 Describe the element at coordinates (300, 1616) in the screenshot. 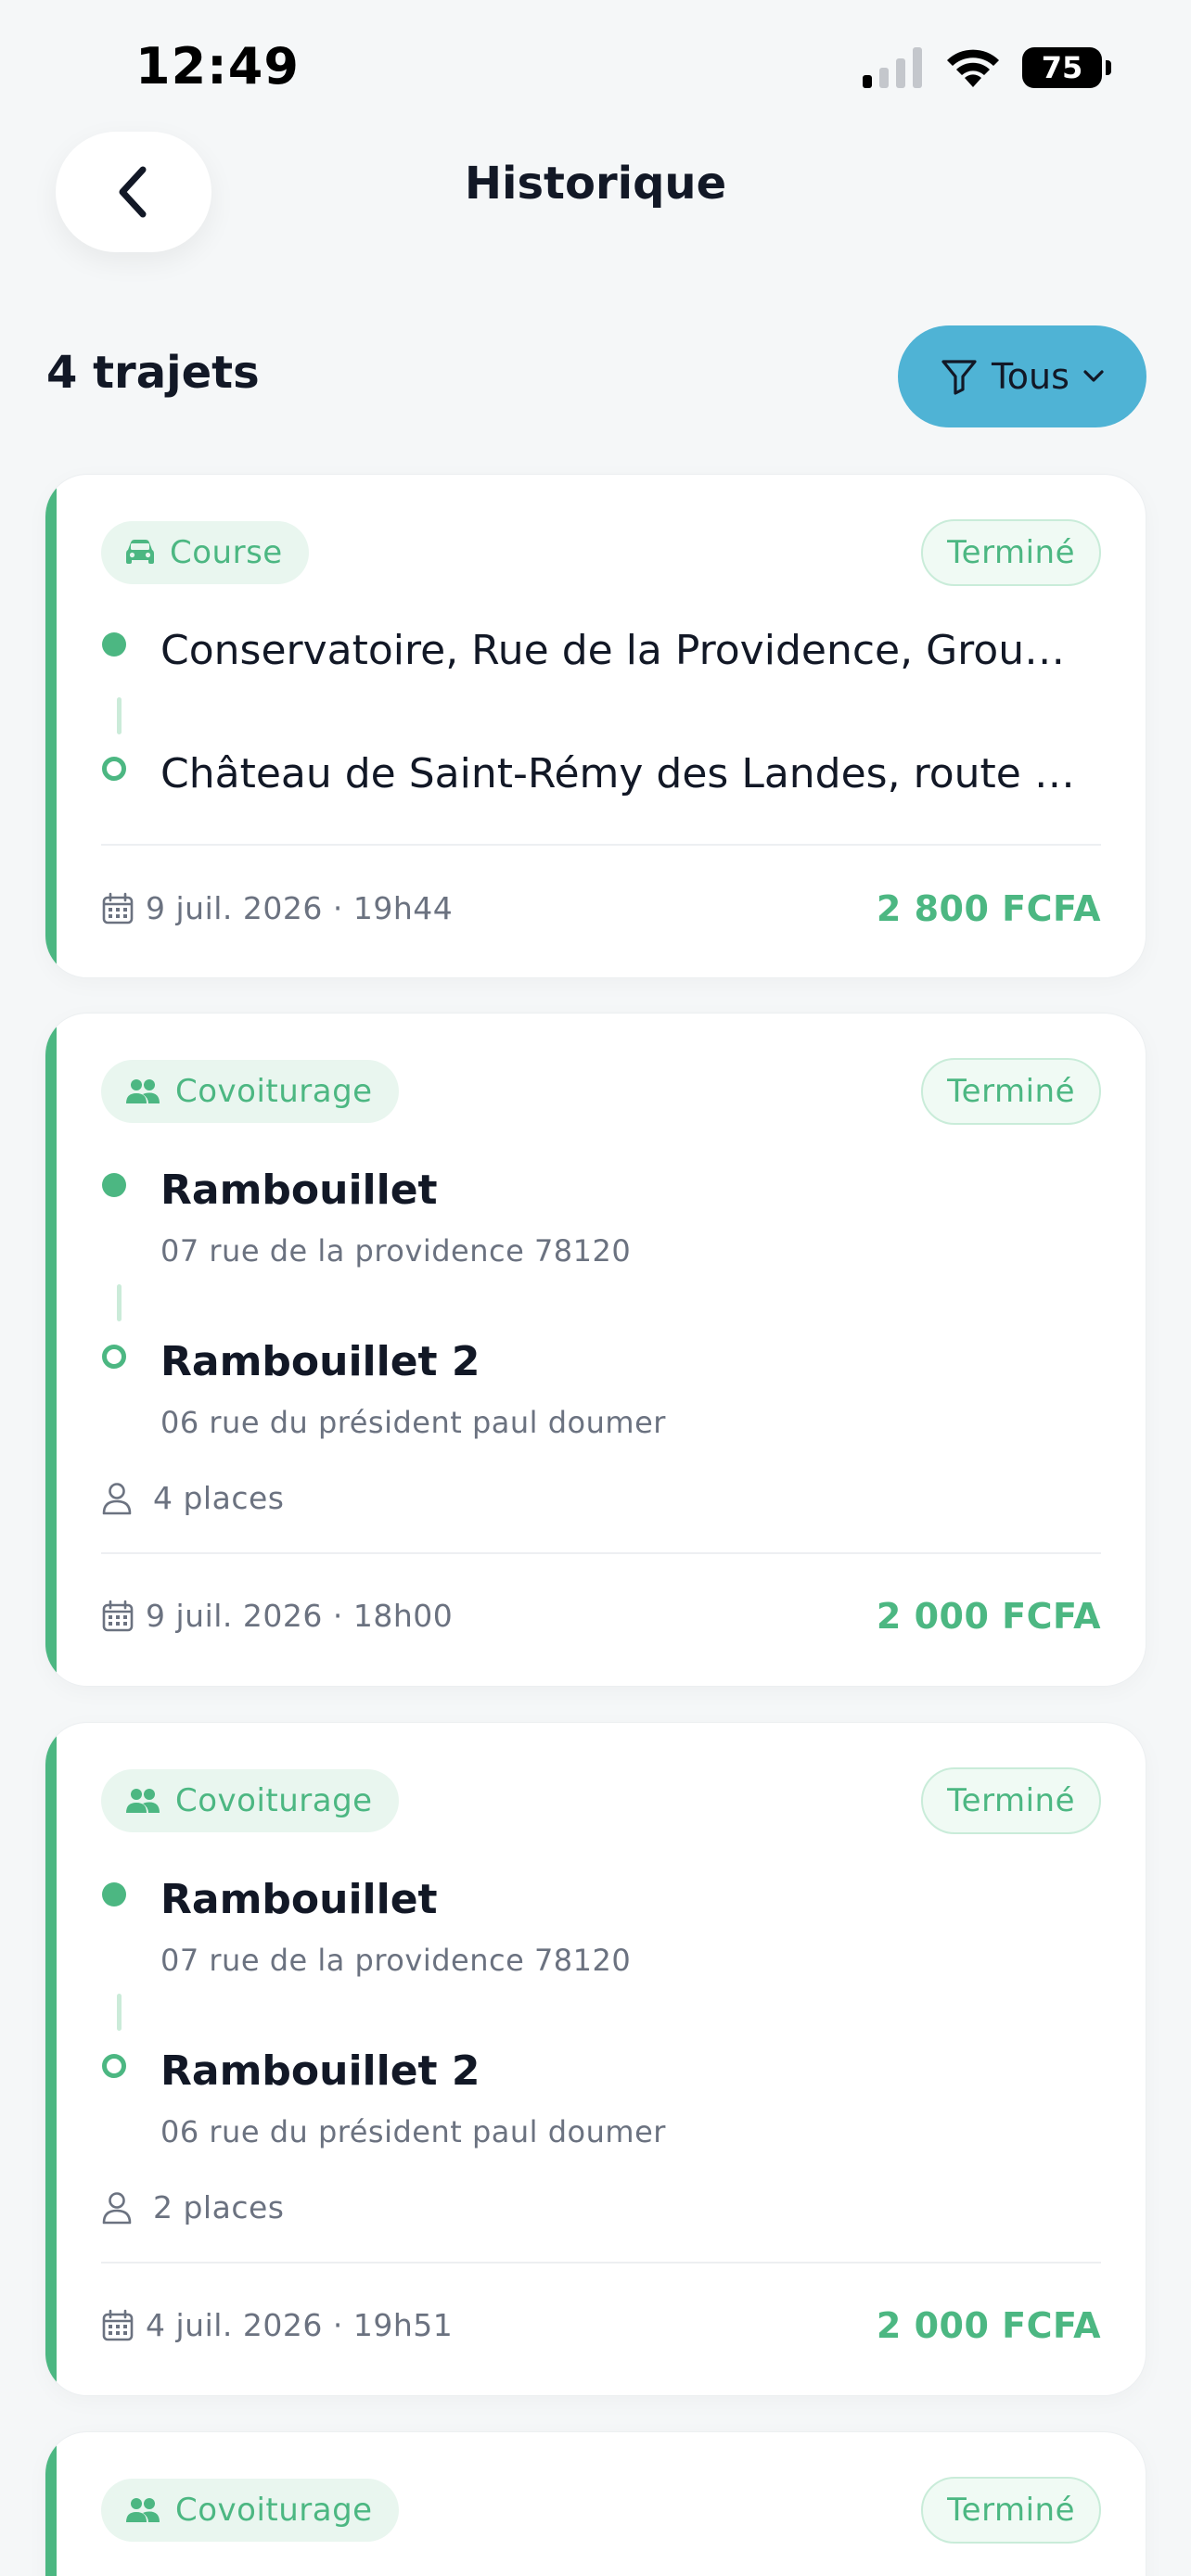

I see `trip-date-text: 9 juil. 2026 · 18h00` at that location.